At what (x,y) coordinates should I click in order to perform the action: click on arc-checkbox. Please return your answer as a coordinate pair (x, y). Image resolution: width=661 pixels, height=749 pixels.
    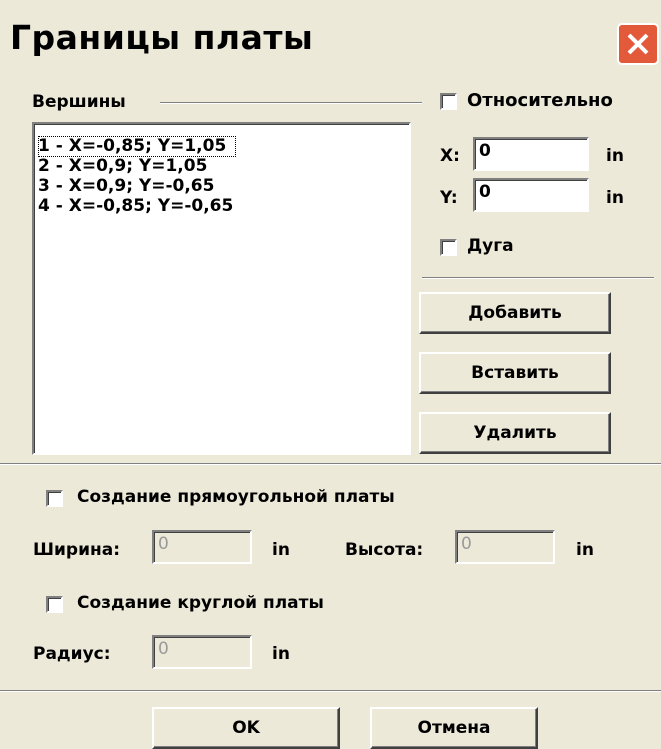
    Looking at the image, I should click on (448, 247).